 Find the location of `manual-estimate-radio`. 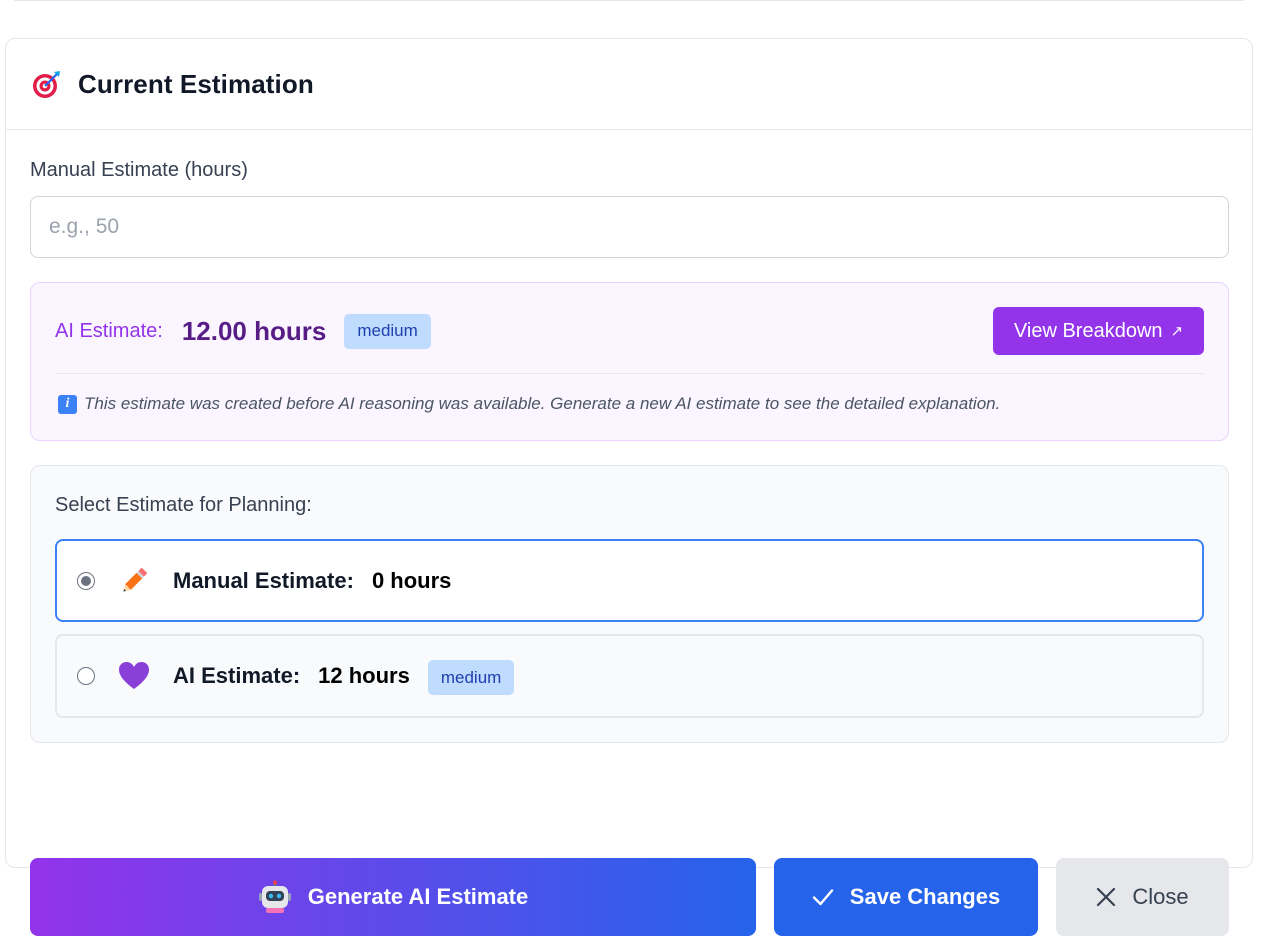

manual-estimate-radio is located at coordinates (86, 580).